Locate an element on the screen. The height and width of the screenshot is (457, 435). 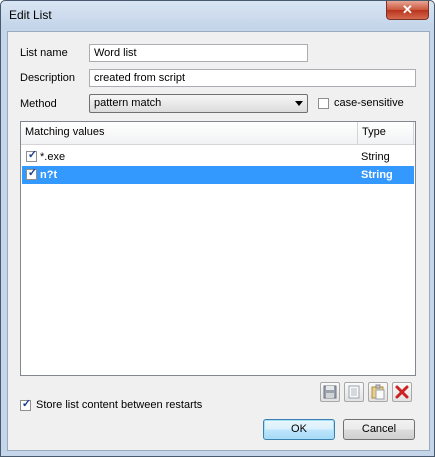
row-value: *.exe is located at coordinates (53, 157).